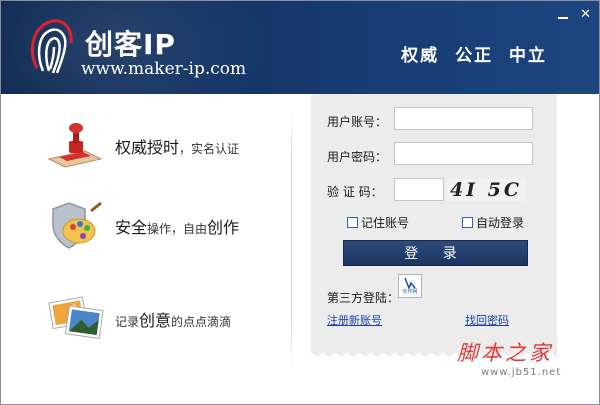 Image resolution: width=600 pixels, height=405 pixels. What do you see at coordinates (435, 253) in the screenshot?
I see `login-button: 登 录` at bounding box center [435, 253].